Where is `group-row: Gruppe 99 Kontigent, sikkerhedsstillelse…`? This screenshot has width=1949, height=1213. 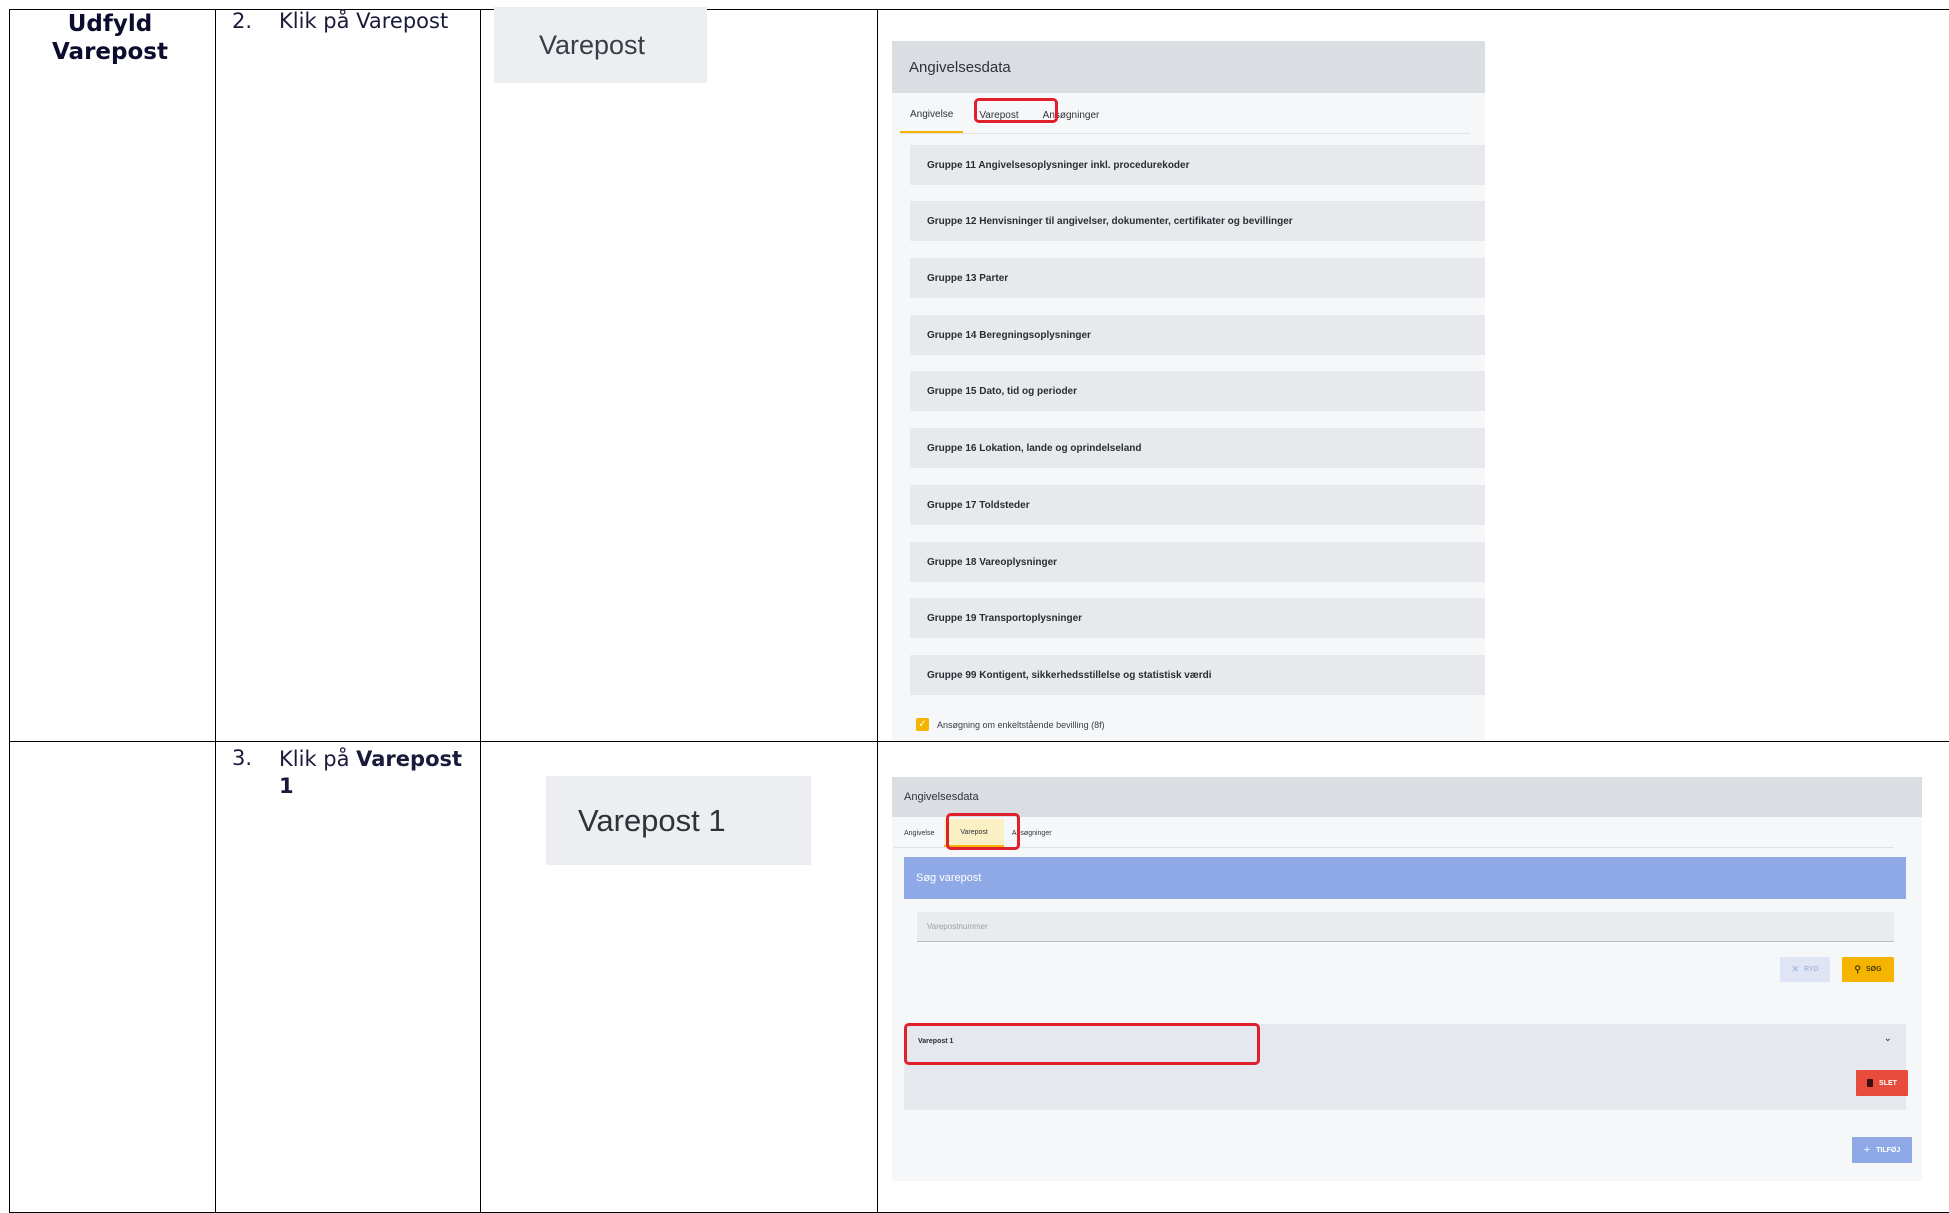 group-row: Gruppe 99 Kontigent, sikkerhedsstillelse… is located at coordinates (1197, 675).